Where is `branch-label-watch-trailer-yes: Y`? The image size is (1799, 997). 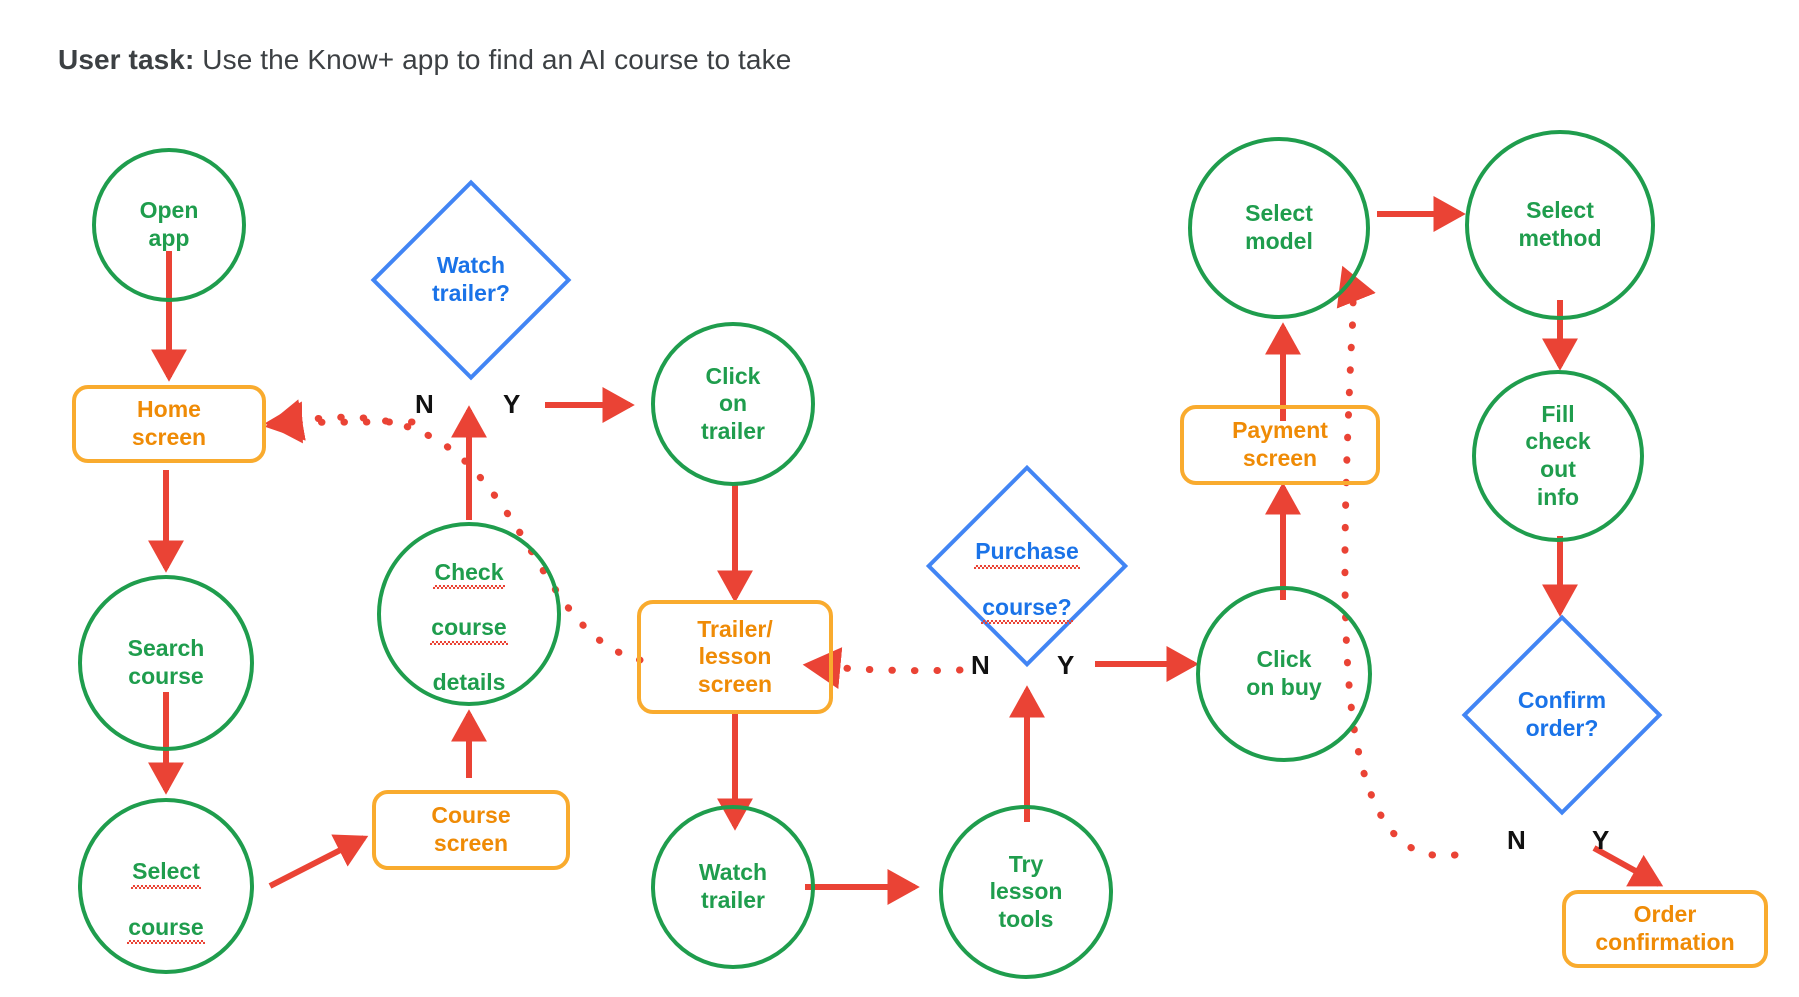 branch-label-watch-trailer-yes: Y is located at coordinates (512, 404).